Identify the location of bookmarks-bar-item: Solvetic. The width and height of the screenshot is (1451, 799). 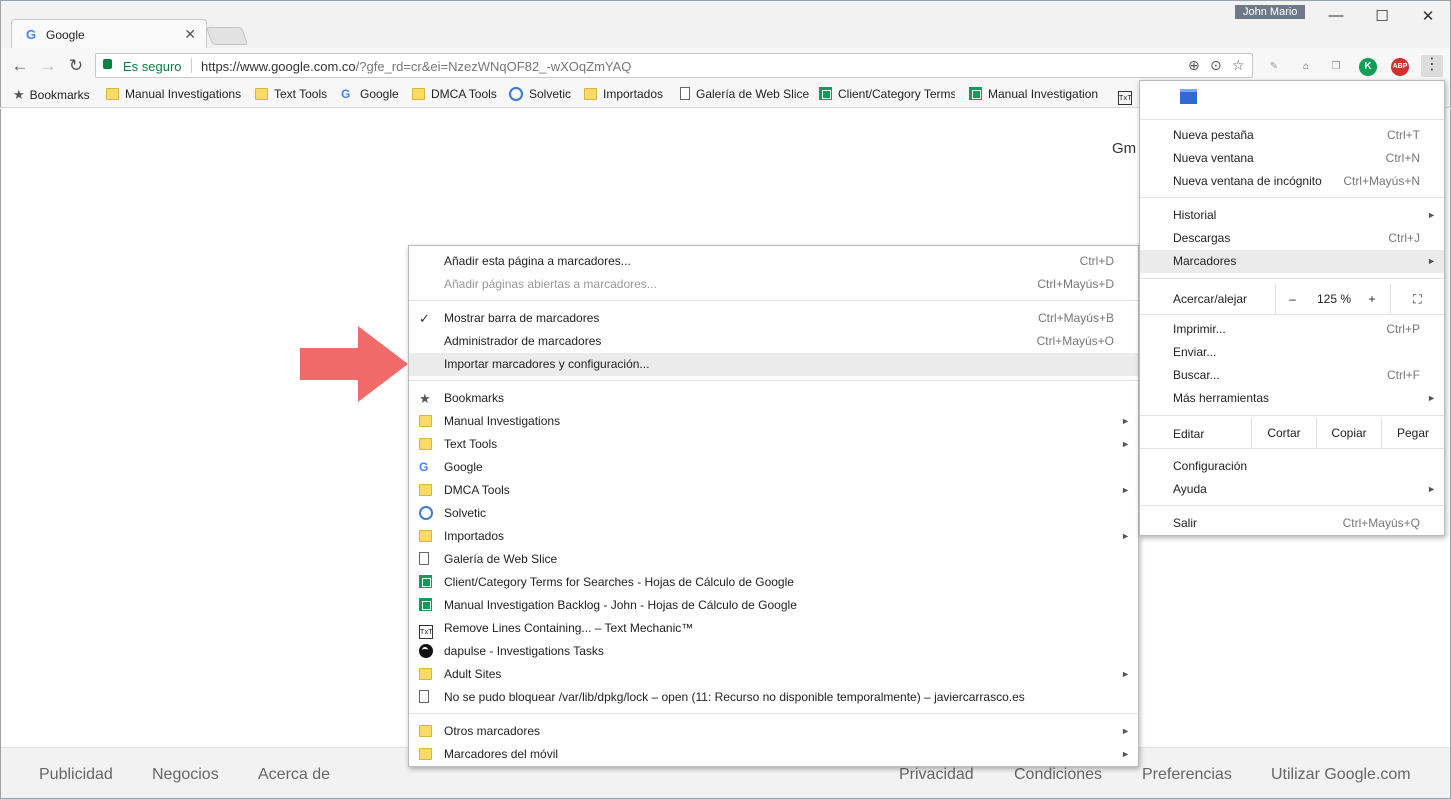
(540, 94).